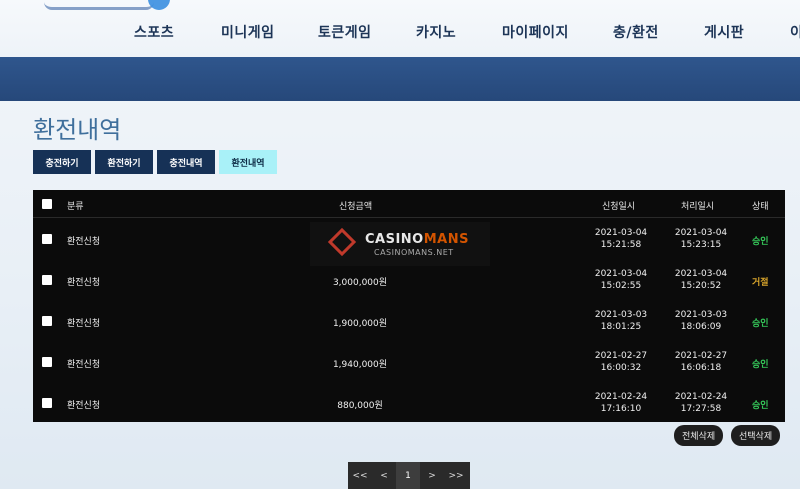 The height and width of the screenshot is (489, 800). I want to click on delete-selected-button: 선택삭제, so click(756, 435).